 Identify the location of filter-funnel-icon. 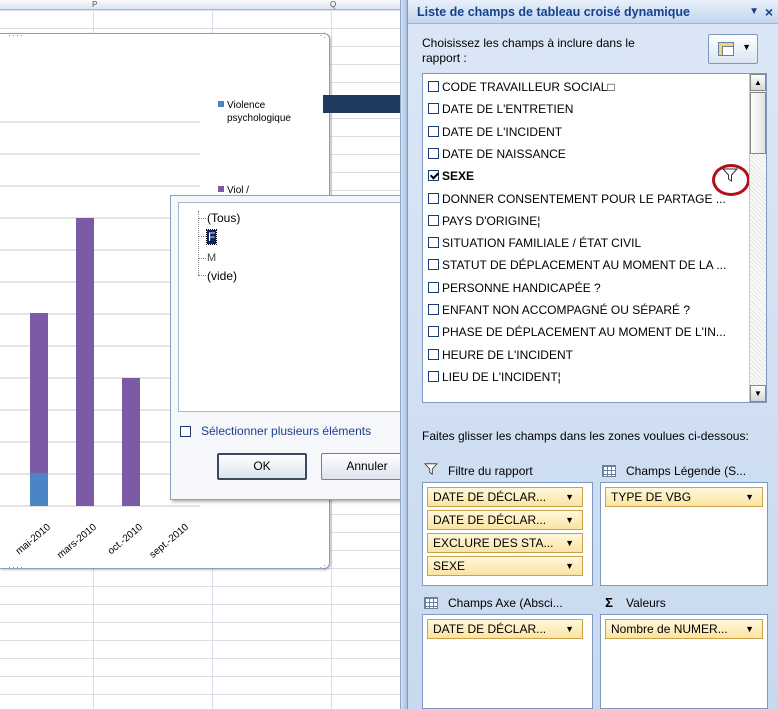
(431, 471).